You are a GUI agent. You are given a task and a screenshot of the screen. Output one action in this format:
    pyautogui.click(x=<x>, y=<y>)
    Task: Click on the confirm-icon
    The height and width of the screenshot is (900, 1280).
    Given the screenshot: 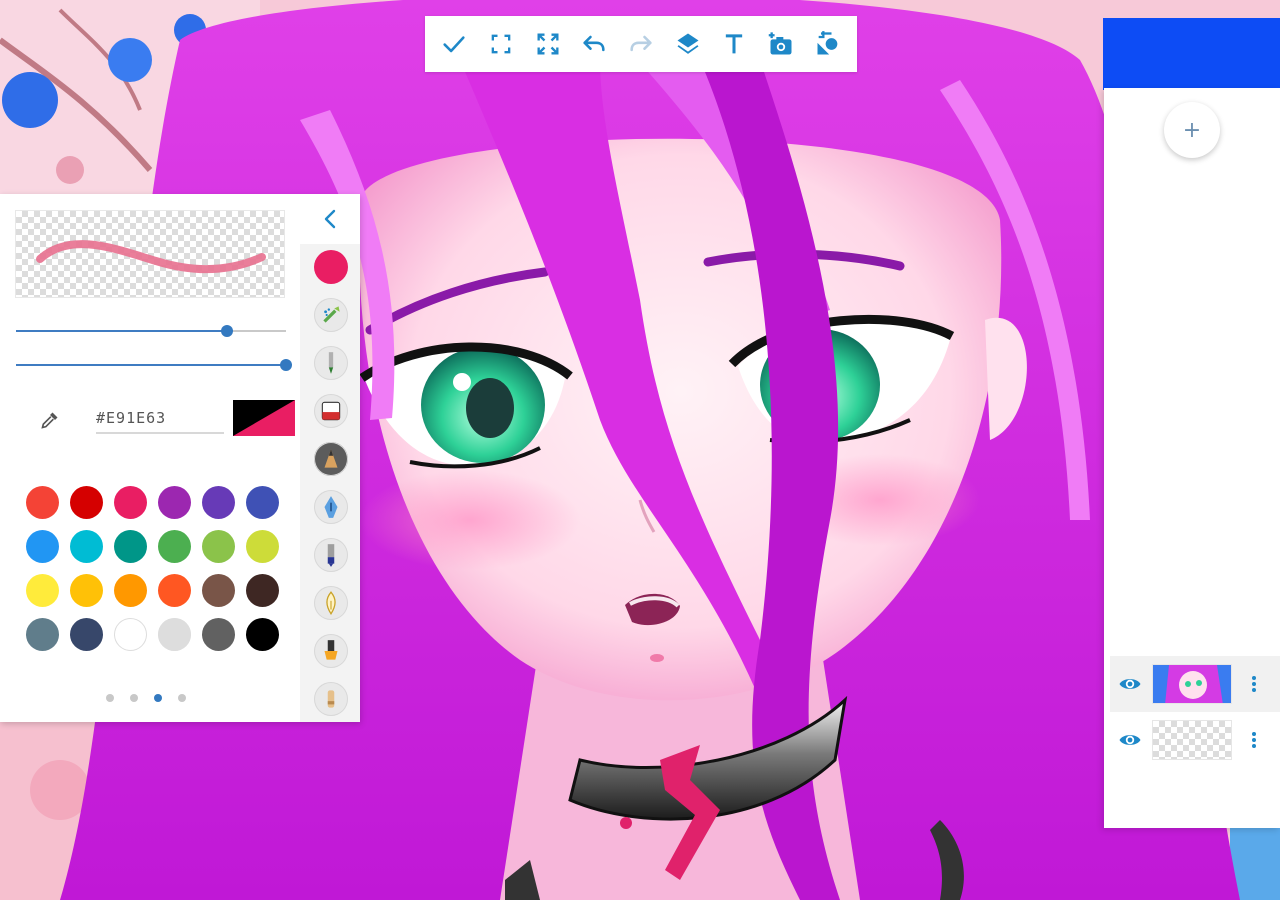 What is the action you would take?
    pyautogui.click(x=454, y=44)
    